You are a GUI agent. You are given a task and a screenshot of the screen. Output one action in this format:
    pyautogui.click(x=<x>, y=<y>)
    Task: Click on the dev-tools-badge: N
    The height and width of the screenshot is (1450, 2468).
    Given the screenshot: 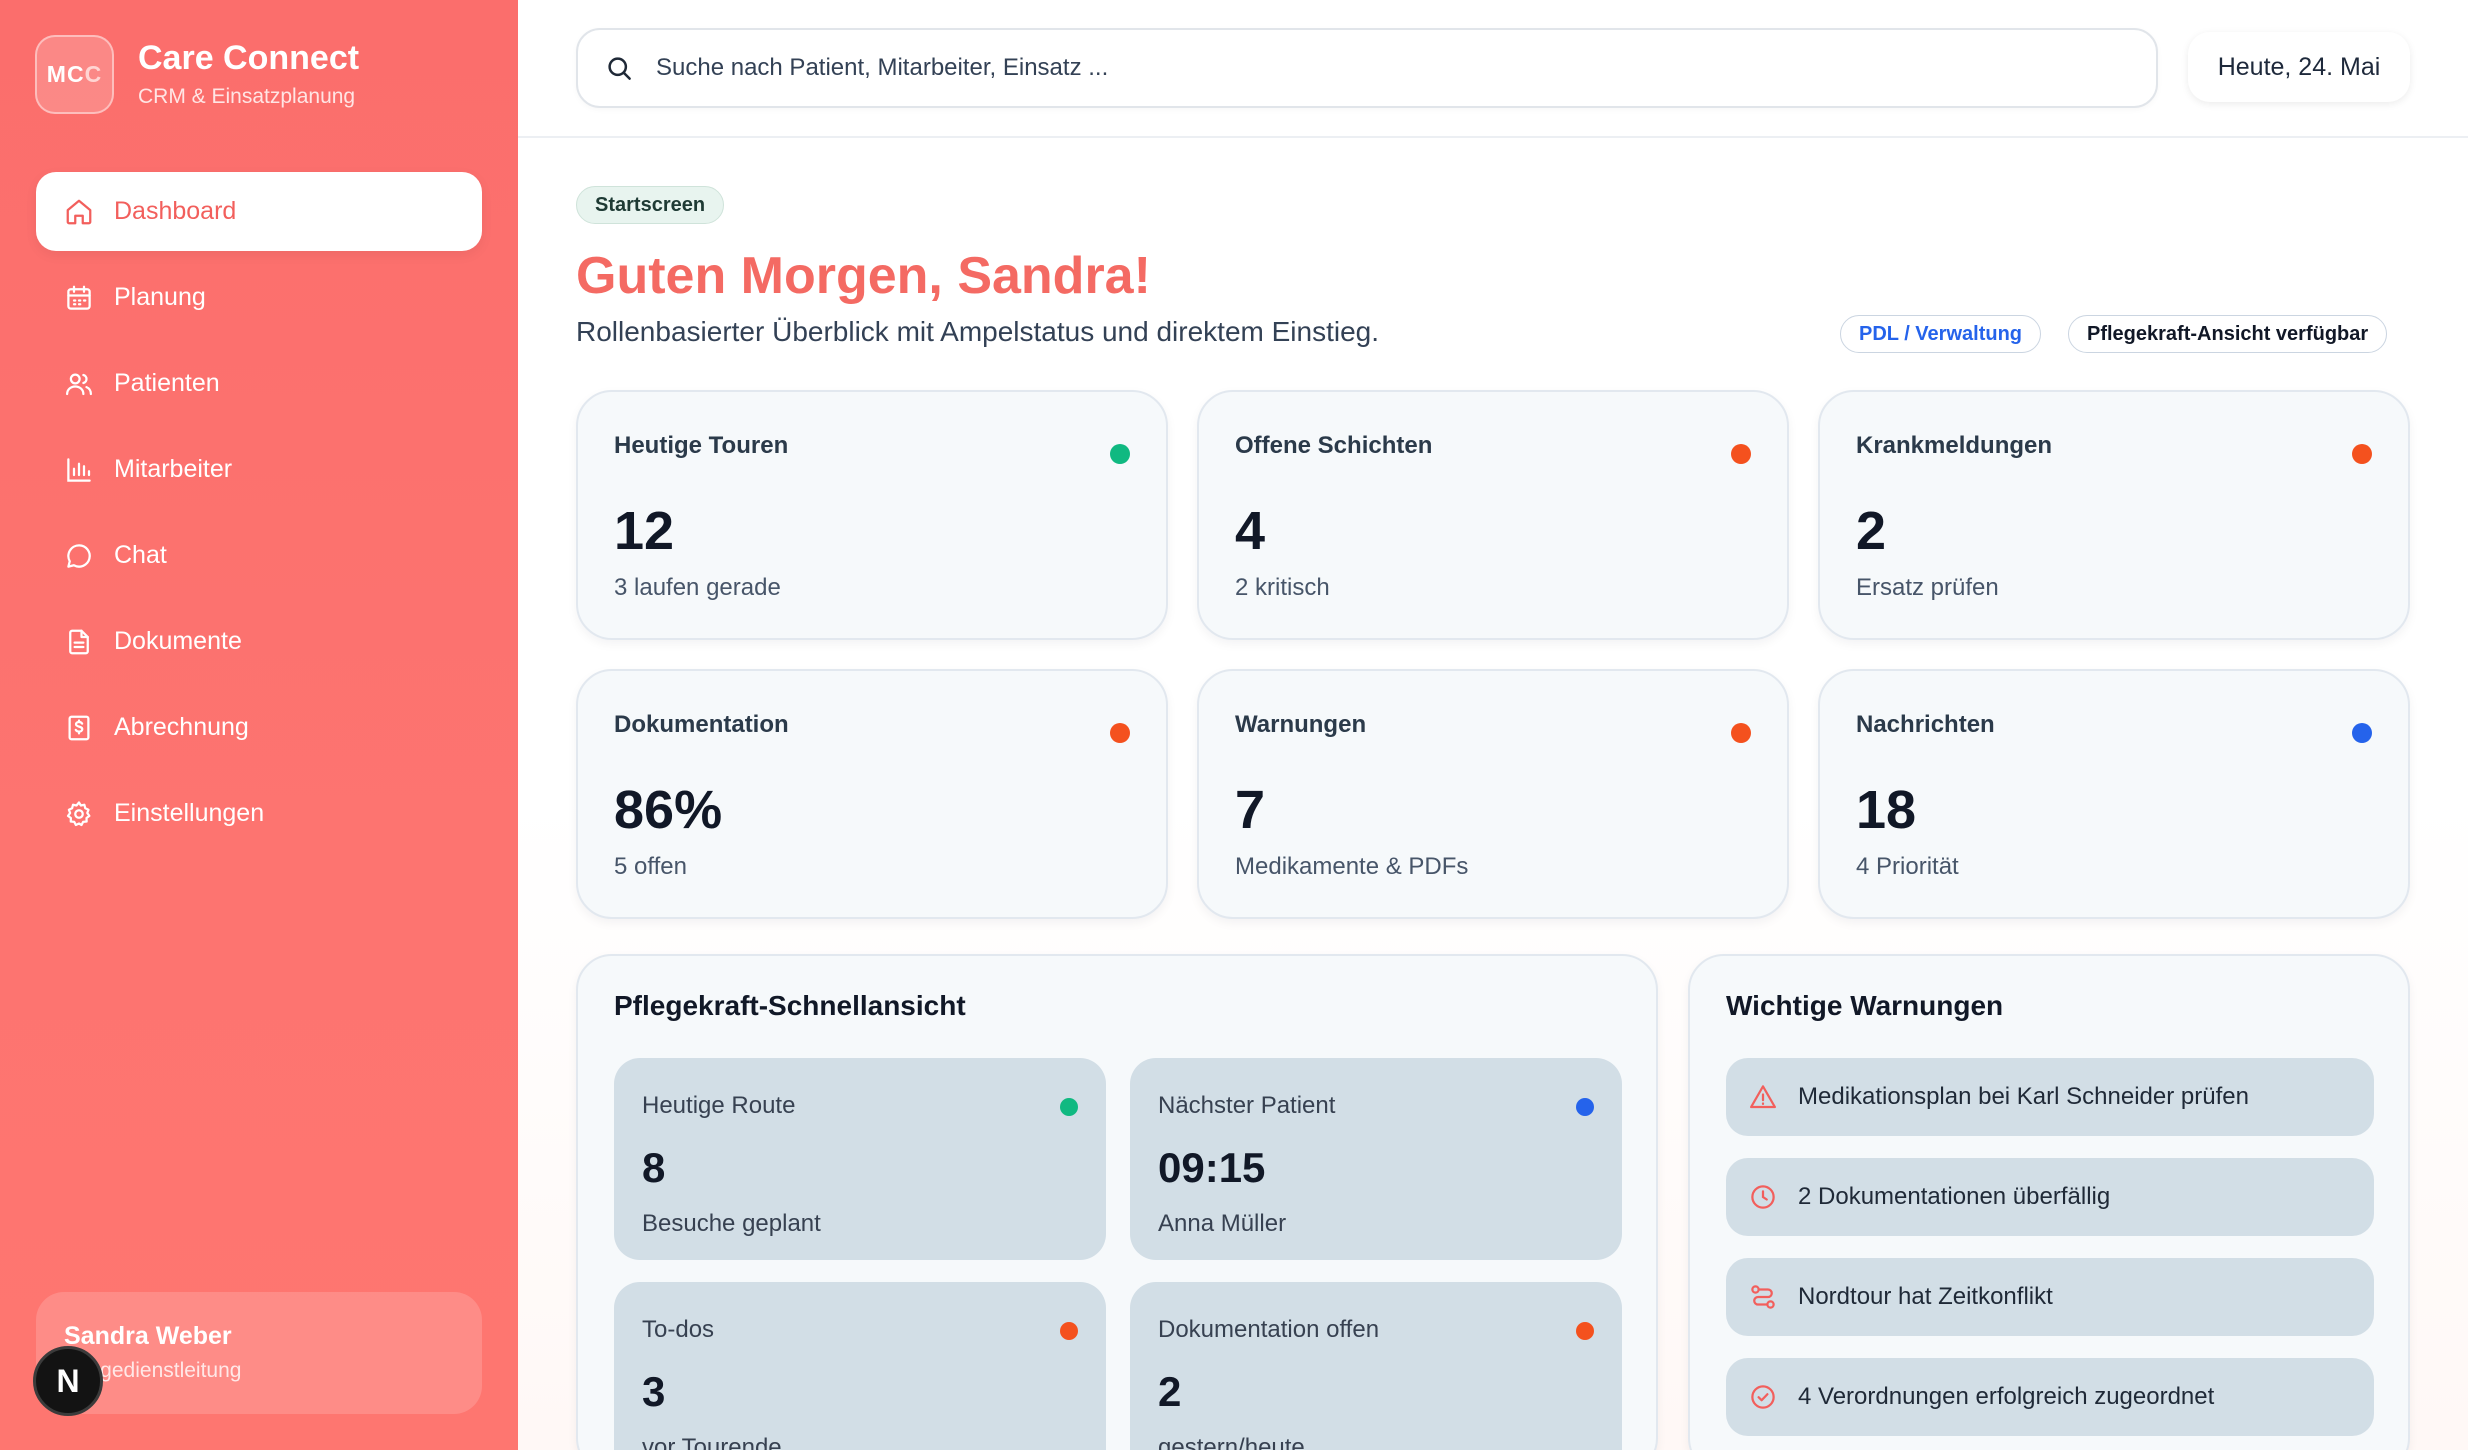 What is the action you would take?
    pyautogui.click(x=68, y=1381)
    